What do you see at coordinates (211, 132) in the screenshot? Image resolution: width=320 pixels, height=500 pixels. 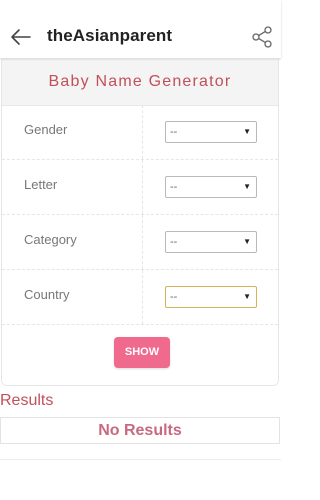 I see `gender-select: -- ▼` at bounding box center [211, 132].